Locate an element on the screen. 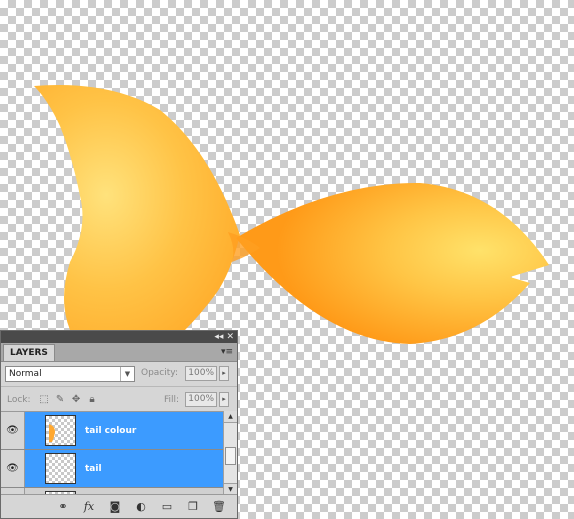 The height and width of the screenshot is (519, 574). tab-bar: LAYERS ▾≡ is located at coordinates (119, 352).